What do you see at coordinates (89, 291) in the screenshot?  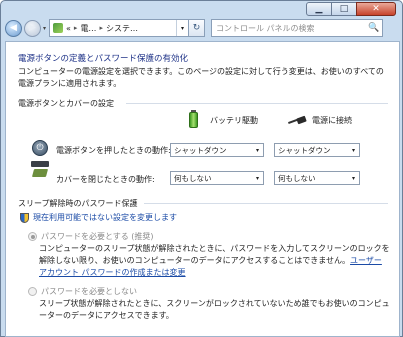 I see `no-password-label: パスワードを必要としない` at bounding box center [89, 291].